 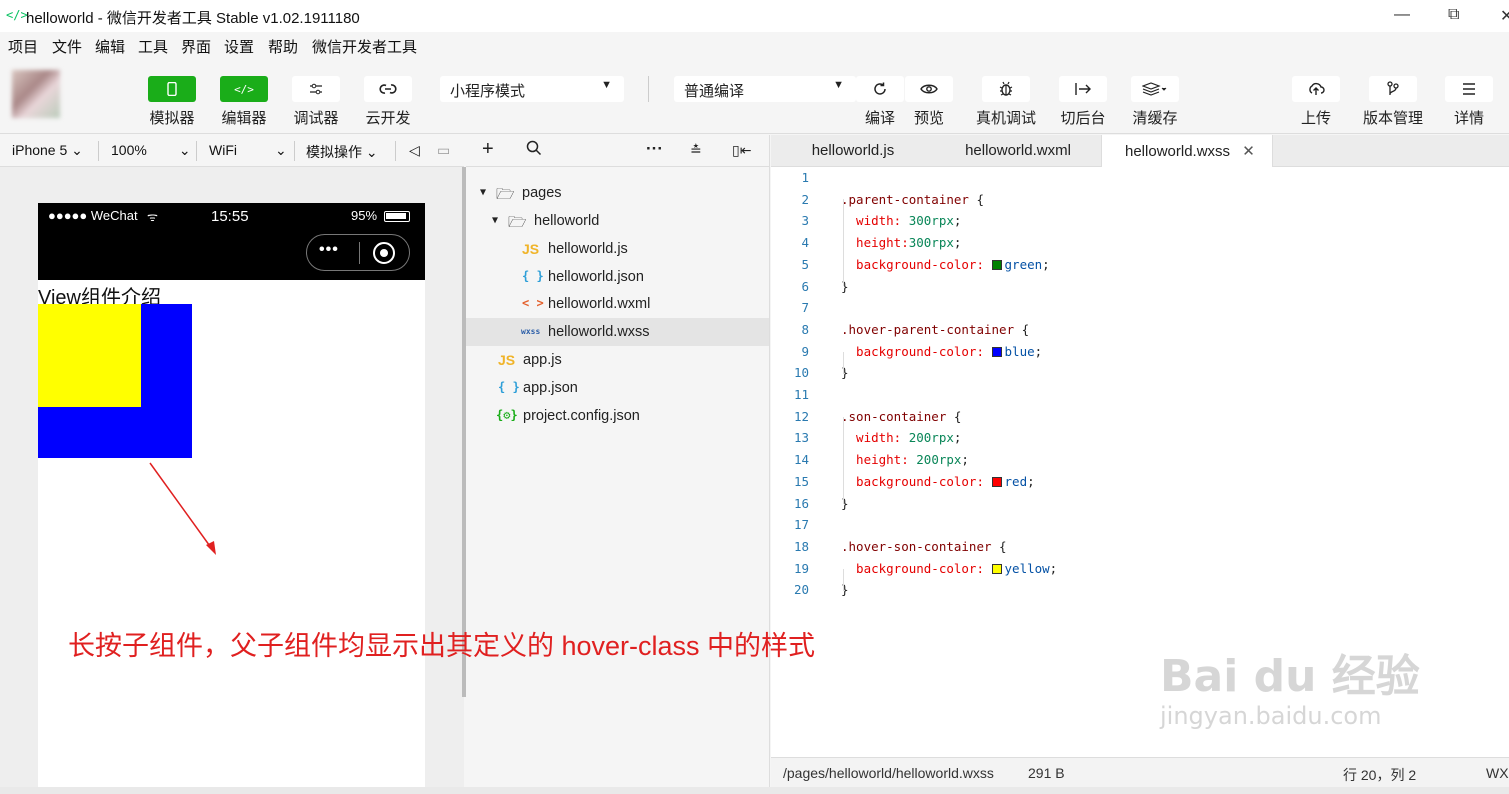 I want to click on version-button, so click(x=1393, y=89).